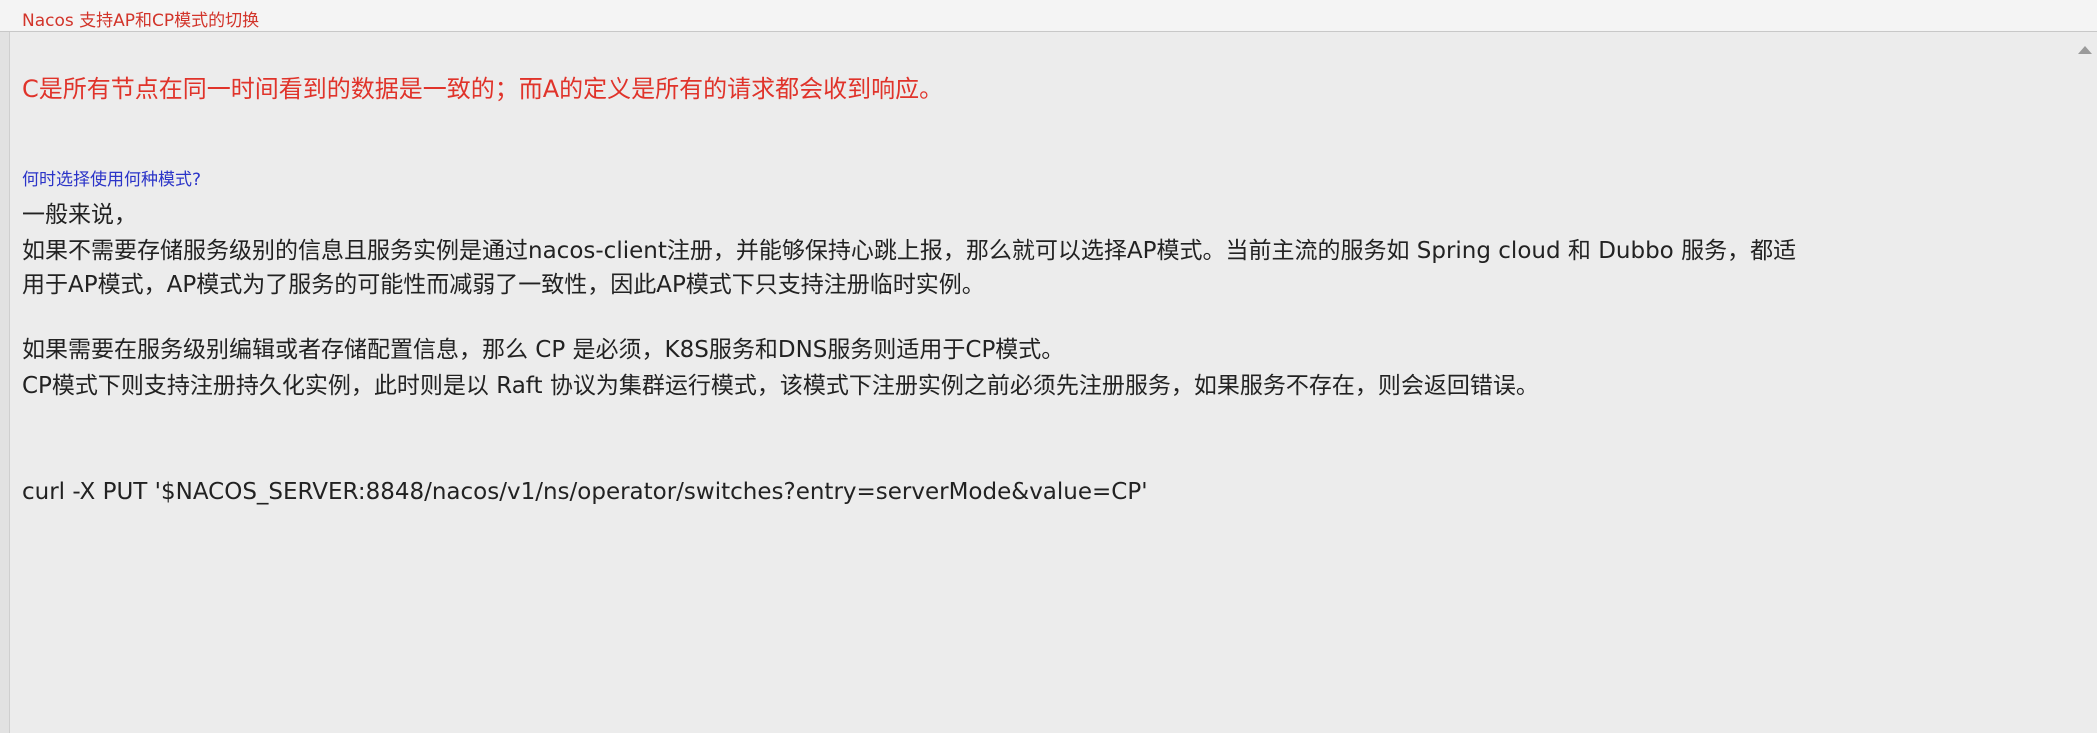 This screenshot has width=2097, height=733. I want to click on chevron-up-icon, so click(2085, 50).